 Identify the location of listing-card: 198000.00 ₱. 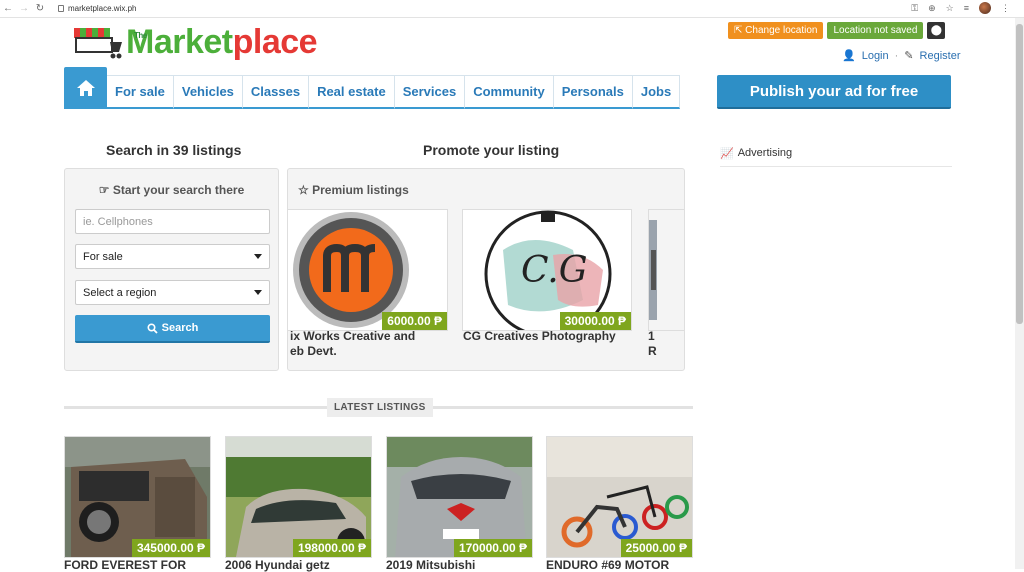
(298, 497).